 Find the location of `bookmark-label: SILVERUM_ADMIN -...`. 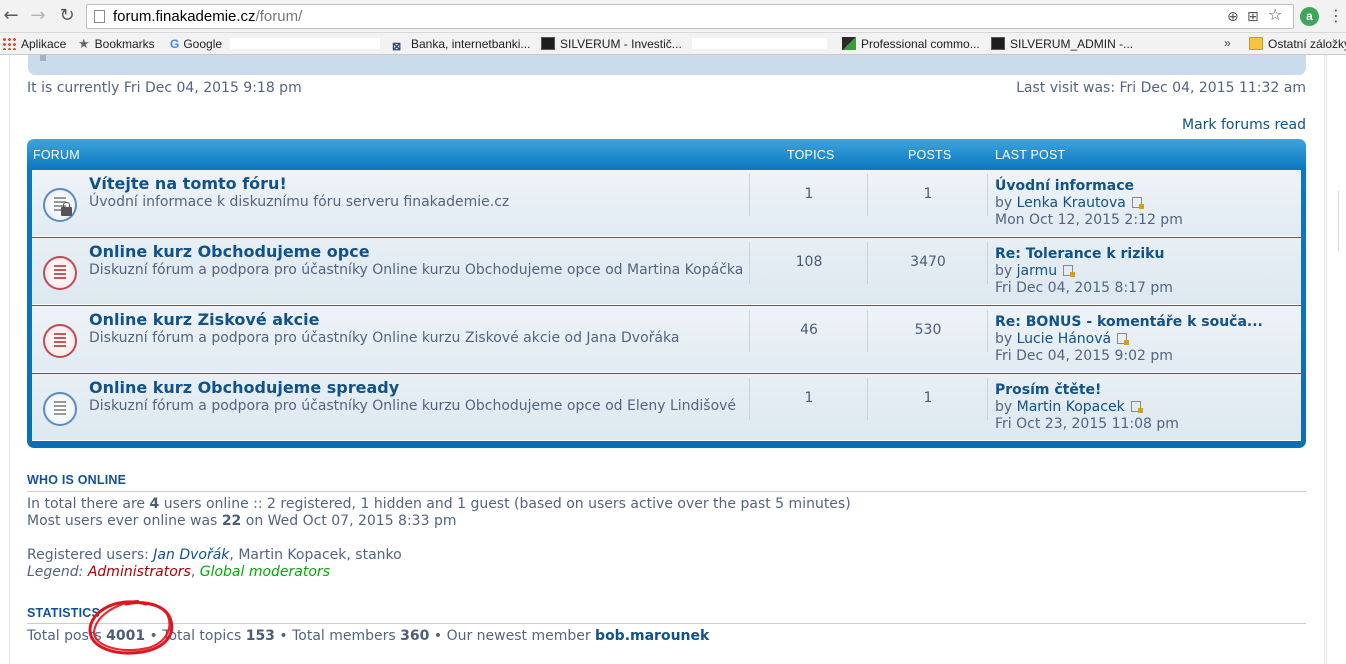

bookmark-label: SILVERUM_ADMIN -... is located at coordinates (1072, 44).